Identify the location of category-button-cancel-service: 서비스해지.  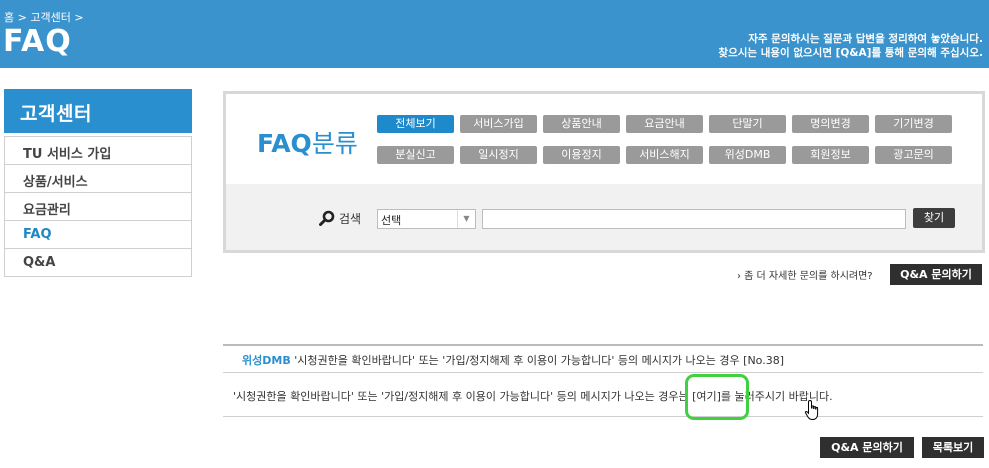
(664, 155).